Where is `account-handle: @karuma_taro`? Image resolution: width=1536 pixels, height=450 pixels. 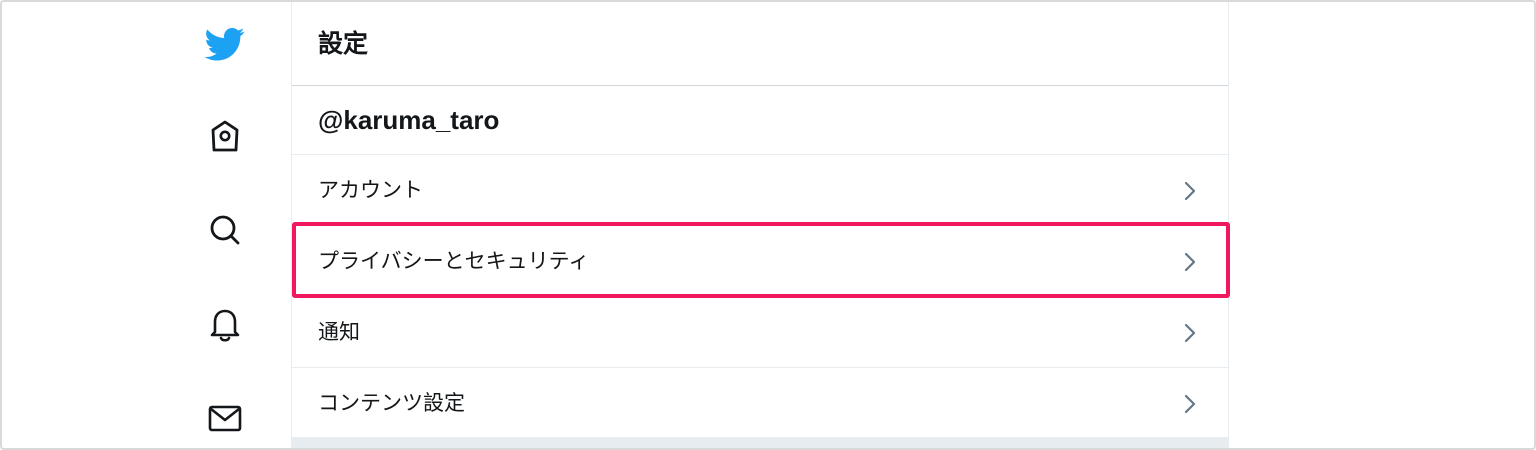
account-handle: @karuma_taro is located at coordinates (409, 120).